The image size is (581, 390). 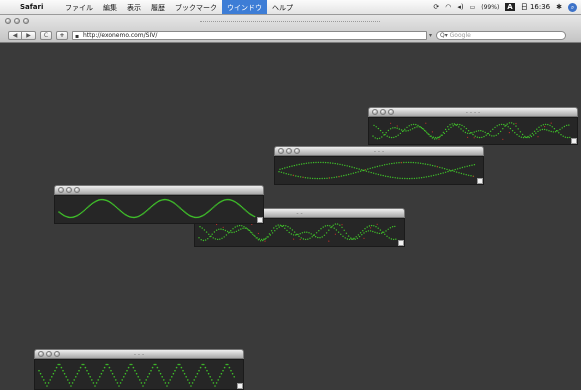 I want to click on mini-window-5: - - -, so click(x=139, y=369).